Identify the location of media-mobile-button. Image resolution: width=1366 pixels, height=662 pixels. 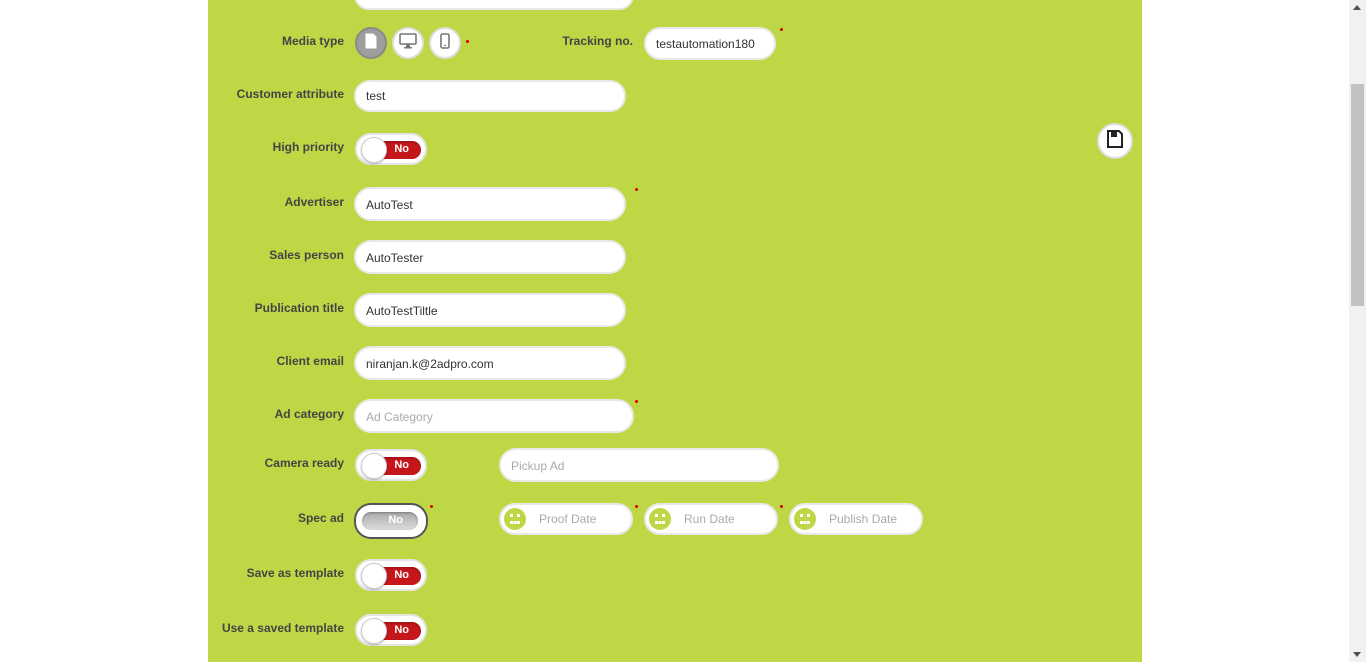
(445, 43).